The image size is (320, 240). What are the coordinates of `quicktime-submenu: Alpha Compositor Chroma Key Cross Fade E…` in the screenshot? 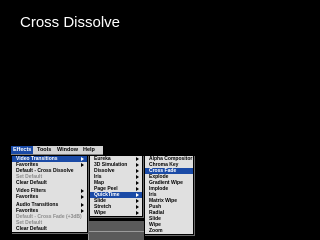 It's located at (169, 195).